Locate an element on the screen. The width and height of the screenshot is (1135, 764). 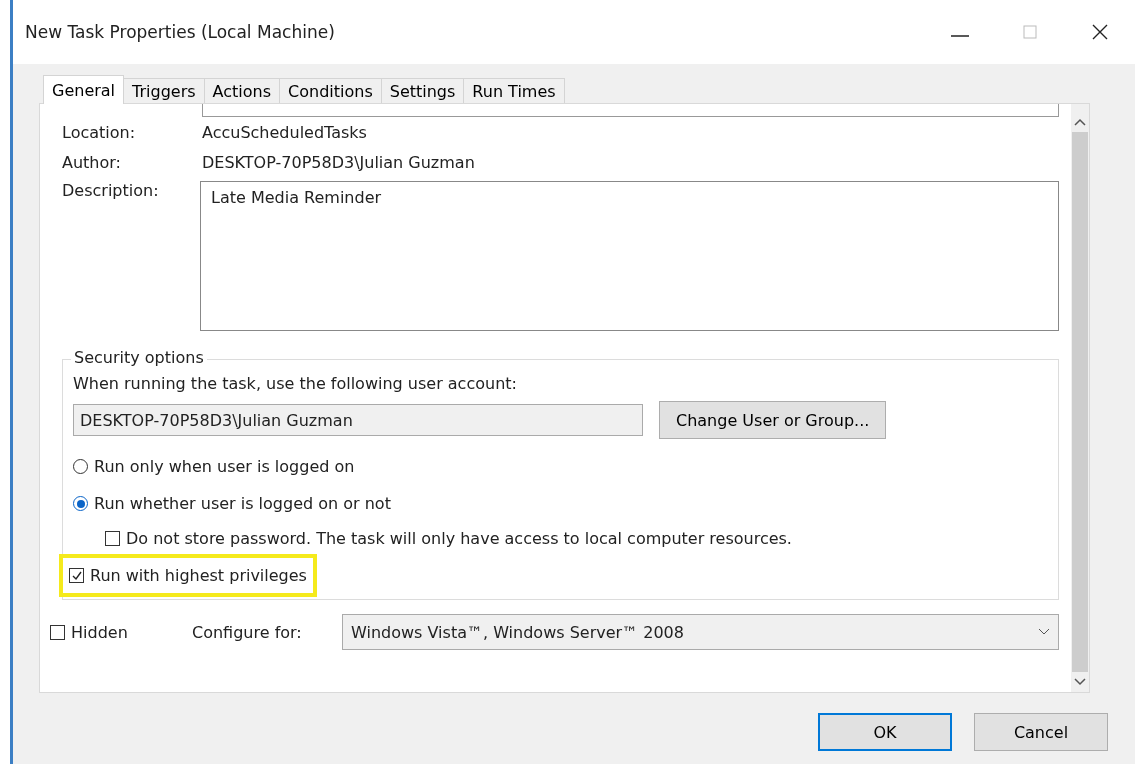
scrollbar-thumb is located at coordinates (1080, 402).